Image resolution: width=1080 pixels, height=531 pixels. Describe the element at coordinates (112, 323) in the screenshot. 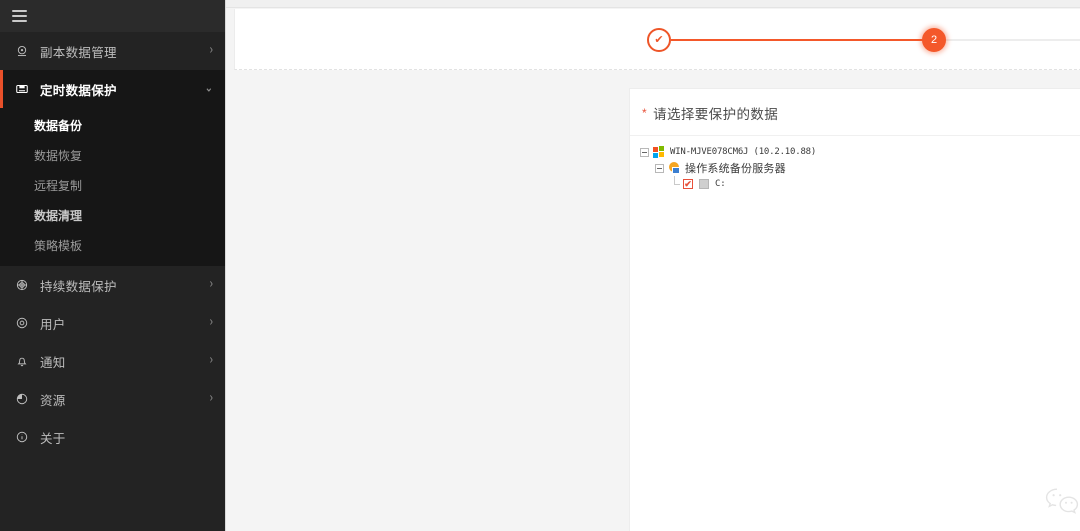

I see `sidebar-item-users: 用户 ›` at that location.